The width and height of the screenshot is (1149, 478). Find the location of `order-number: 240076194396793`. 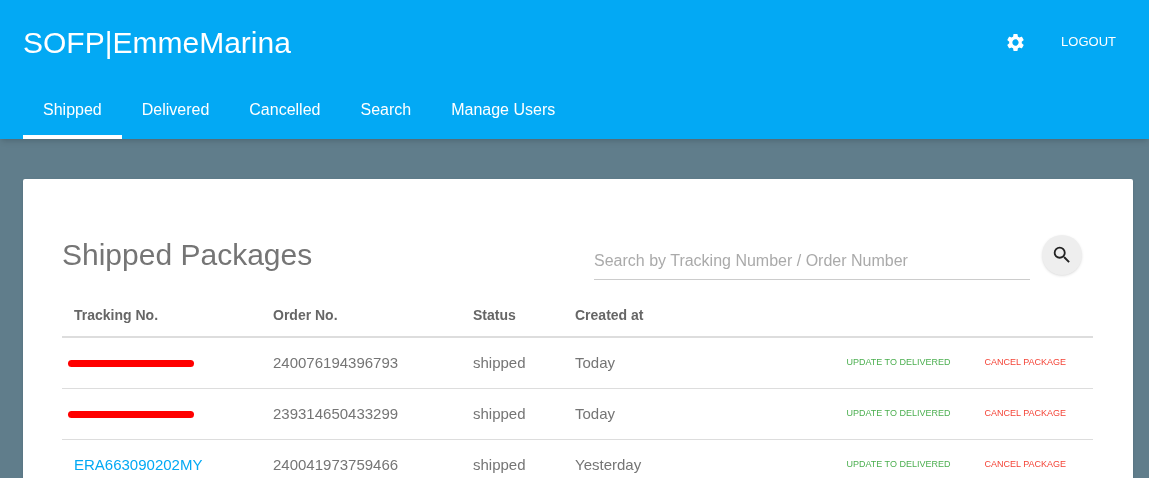

order-number: 240076194396793 is located at coordinates (336, 362).